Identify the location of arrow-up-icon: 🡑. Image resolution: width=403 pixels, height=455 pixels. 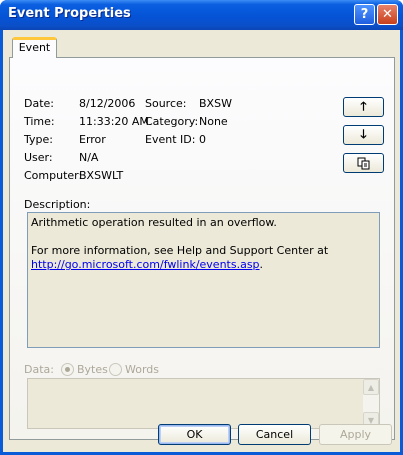
(363, 105).